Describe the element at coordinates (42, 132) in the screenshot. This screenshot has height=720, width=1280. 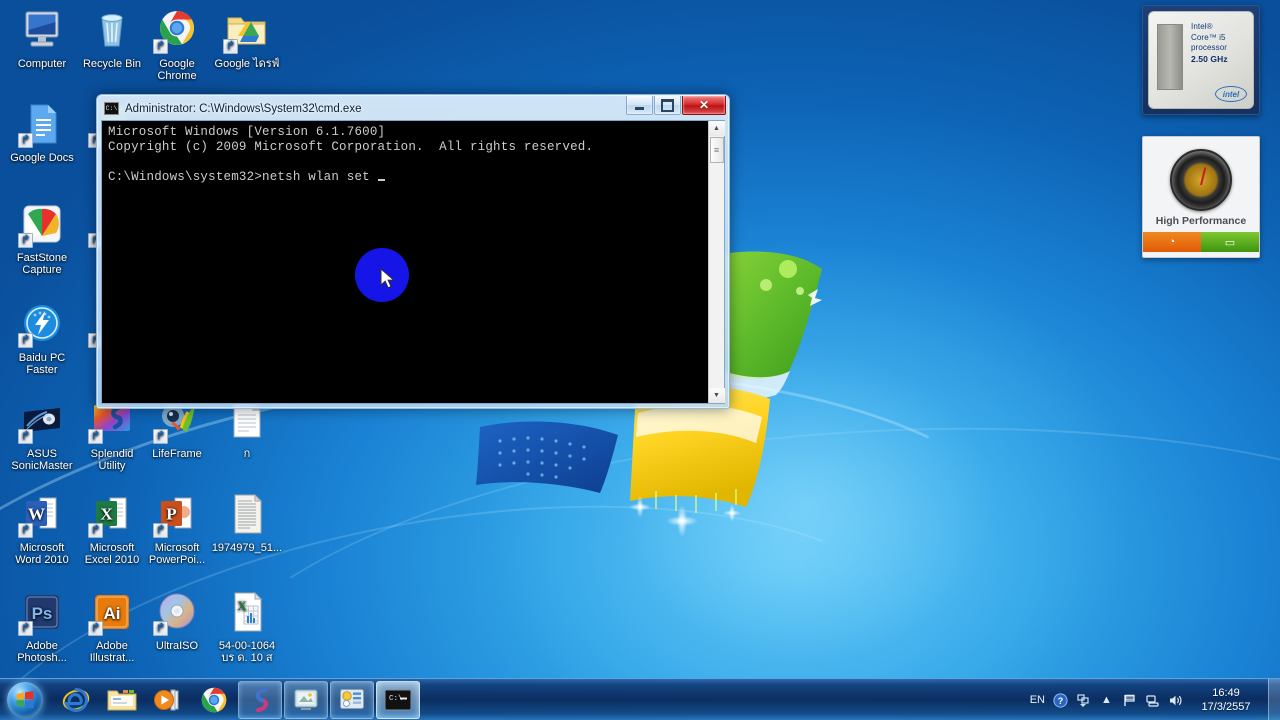
I see `desktop-icon-google-docs: Google Docs` at that location.